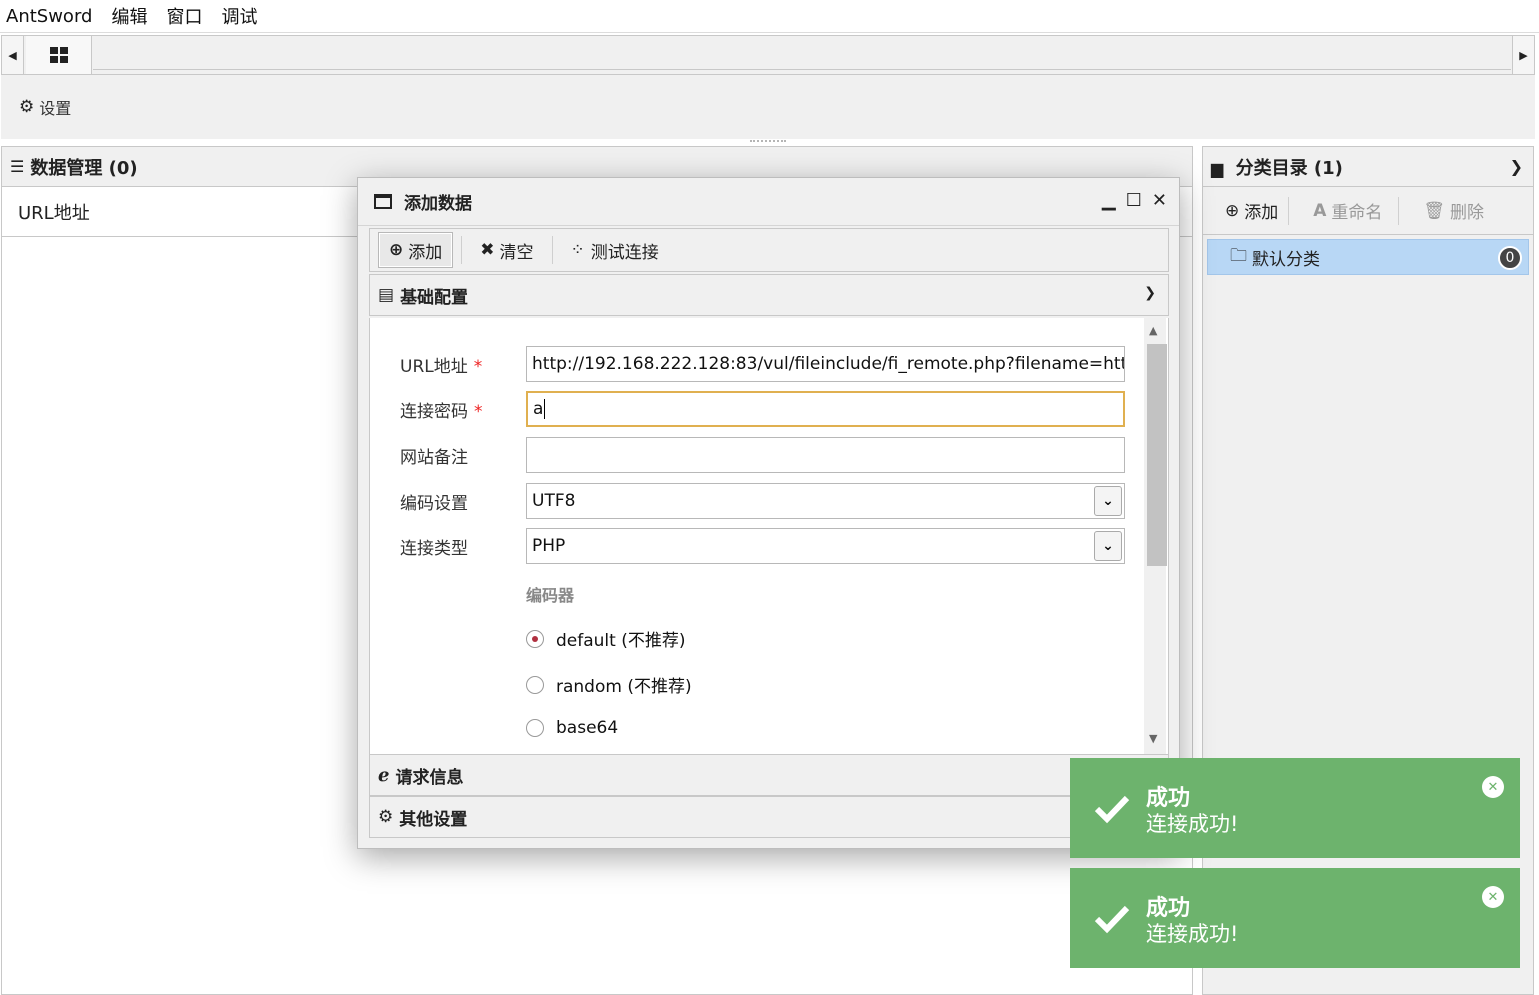 Image resolution: width=1539 pixels, height=995 pixels. Describe the element at coordinates (1238, 255) in the screenshot. I see `folder-open-icon: 🗀` at that location.